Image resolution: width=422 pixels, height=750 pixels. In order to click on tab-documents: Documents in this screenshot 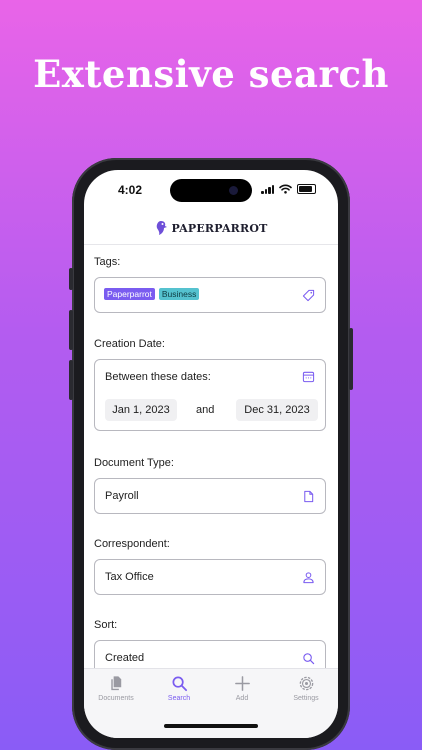, I will do `click(116, 688)`.